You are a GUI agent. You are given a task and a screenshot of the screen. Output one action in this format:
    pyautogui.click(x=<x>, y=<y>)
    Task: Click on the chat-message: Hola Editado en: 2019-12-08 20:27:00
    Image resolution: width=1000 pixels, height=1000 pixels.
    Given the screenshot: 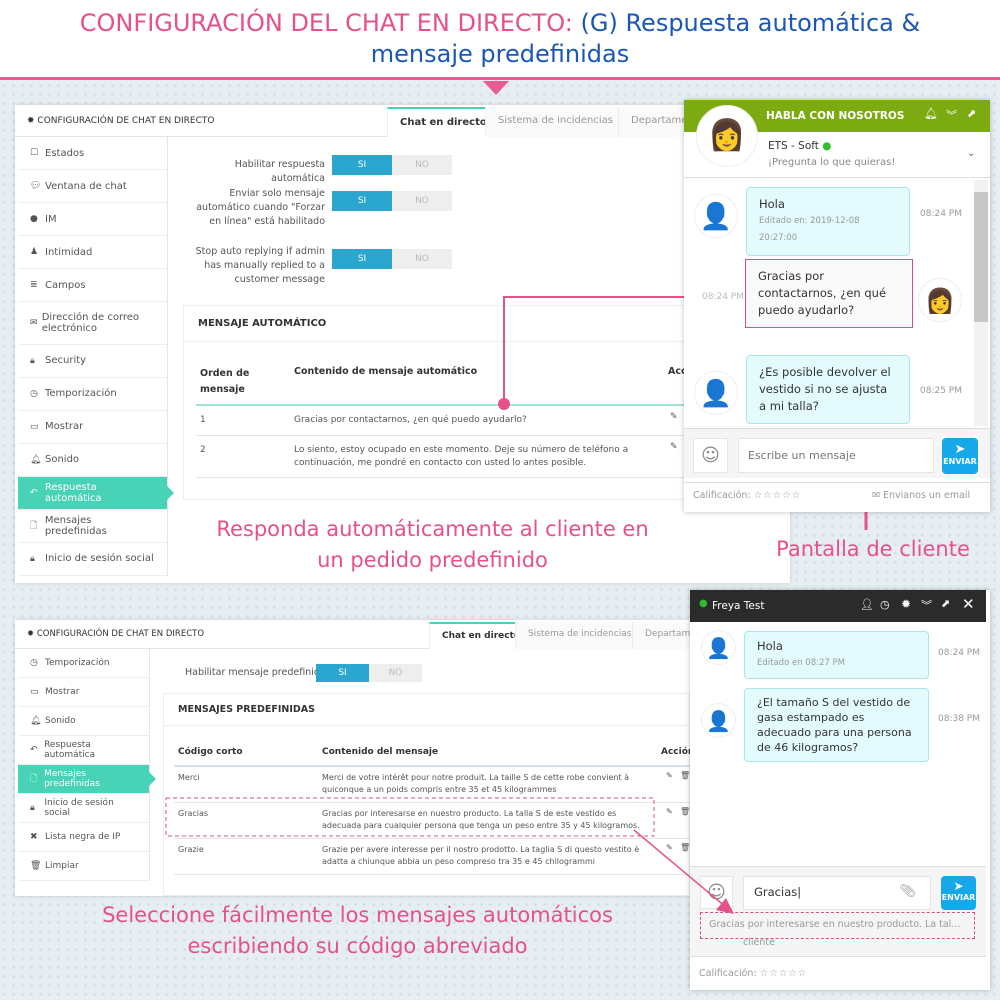 What is the action you would take?
    pyautogui.click(x=828, y=221)
    